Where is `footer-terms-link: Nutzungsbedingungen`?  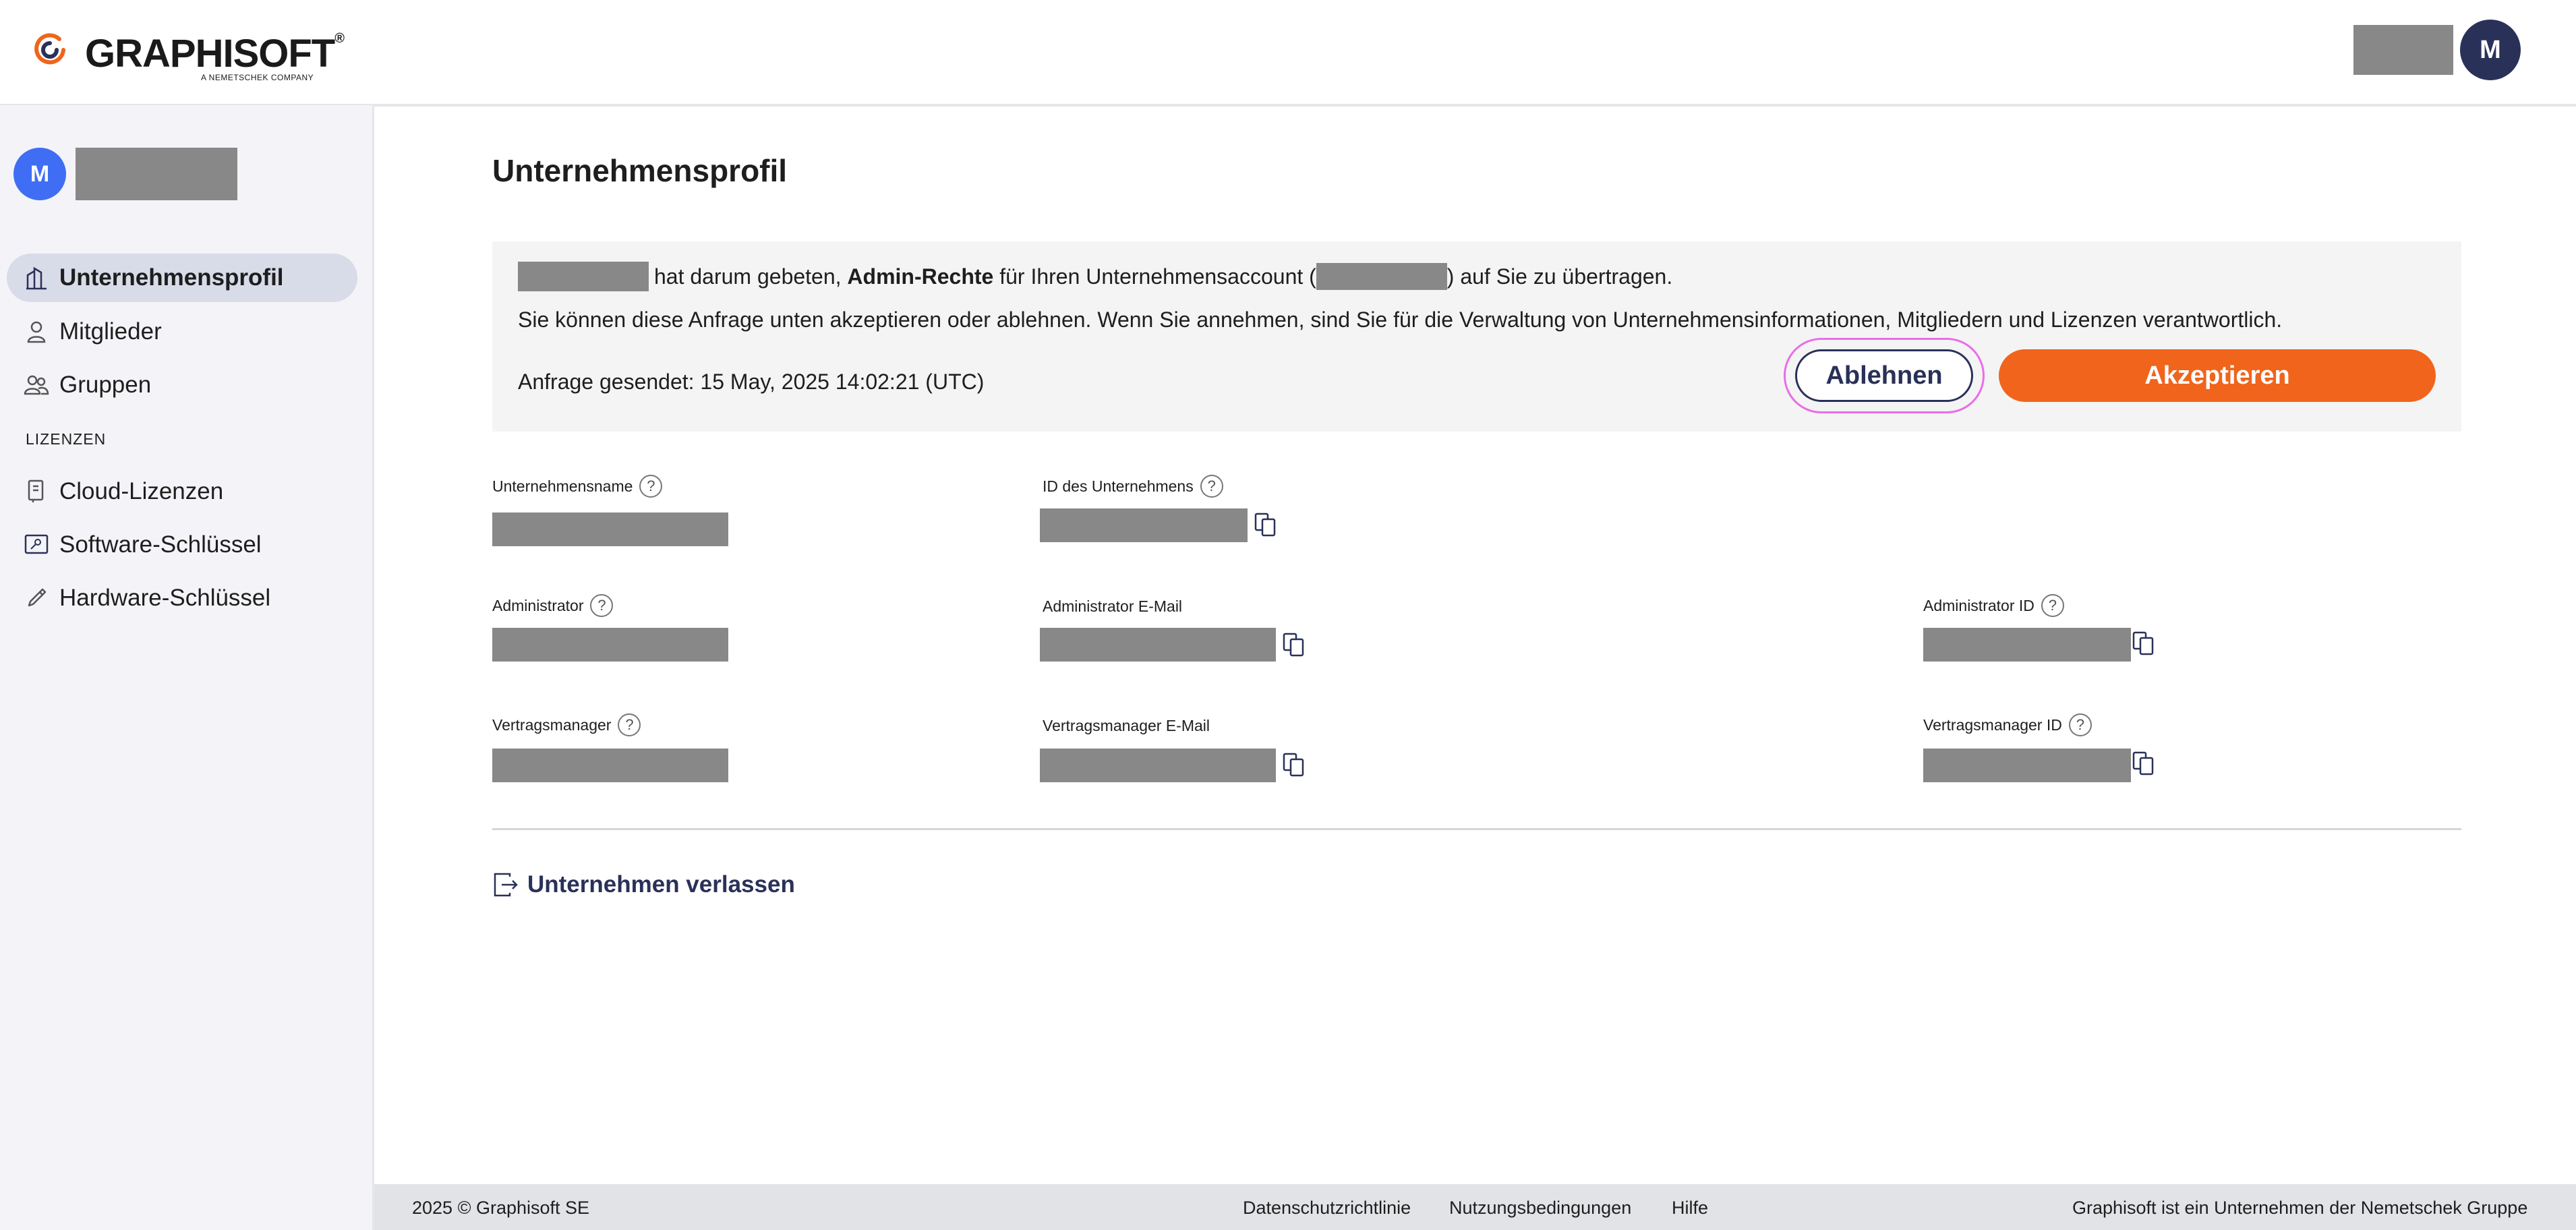
footer-terms-link: Nutzungsbedingungen is located at coordinates (1540, 1208).